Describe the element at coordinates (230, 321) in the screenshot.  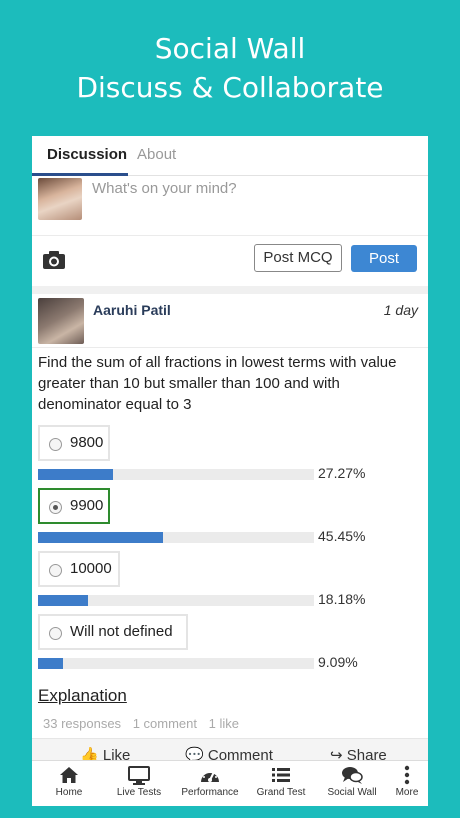
I see `post-header: Aaruhi Patil 1 day` at that location.